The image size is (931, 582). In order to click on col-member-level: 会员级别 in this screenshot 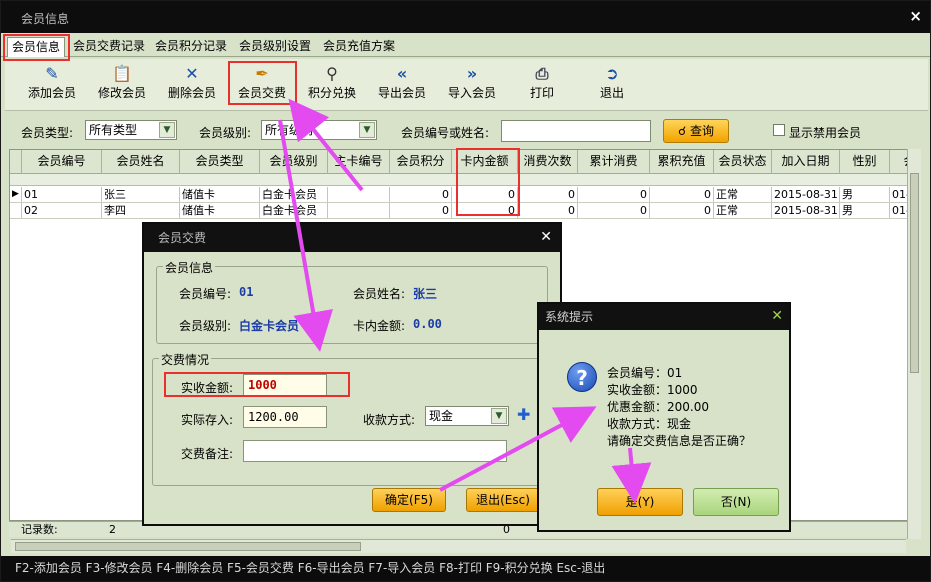, I will do `click(294, 162)`.